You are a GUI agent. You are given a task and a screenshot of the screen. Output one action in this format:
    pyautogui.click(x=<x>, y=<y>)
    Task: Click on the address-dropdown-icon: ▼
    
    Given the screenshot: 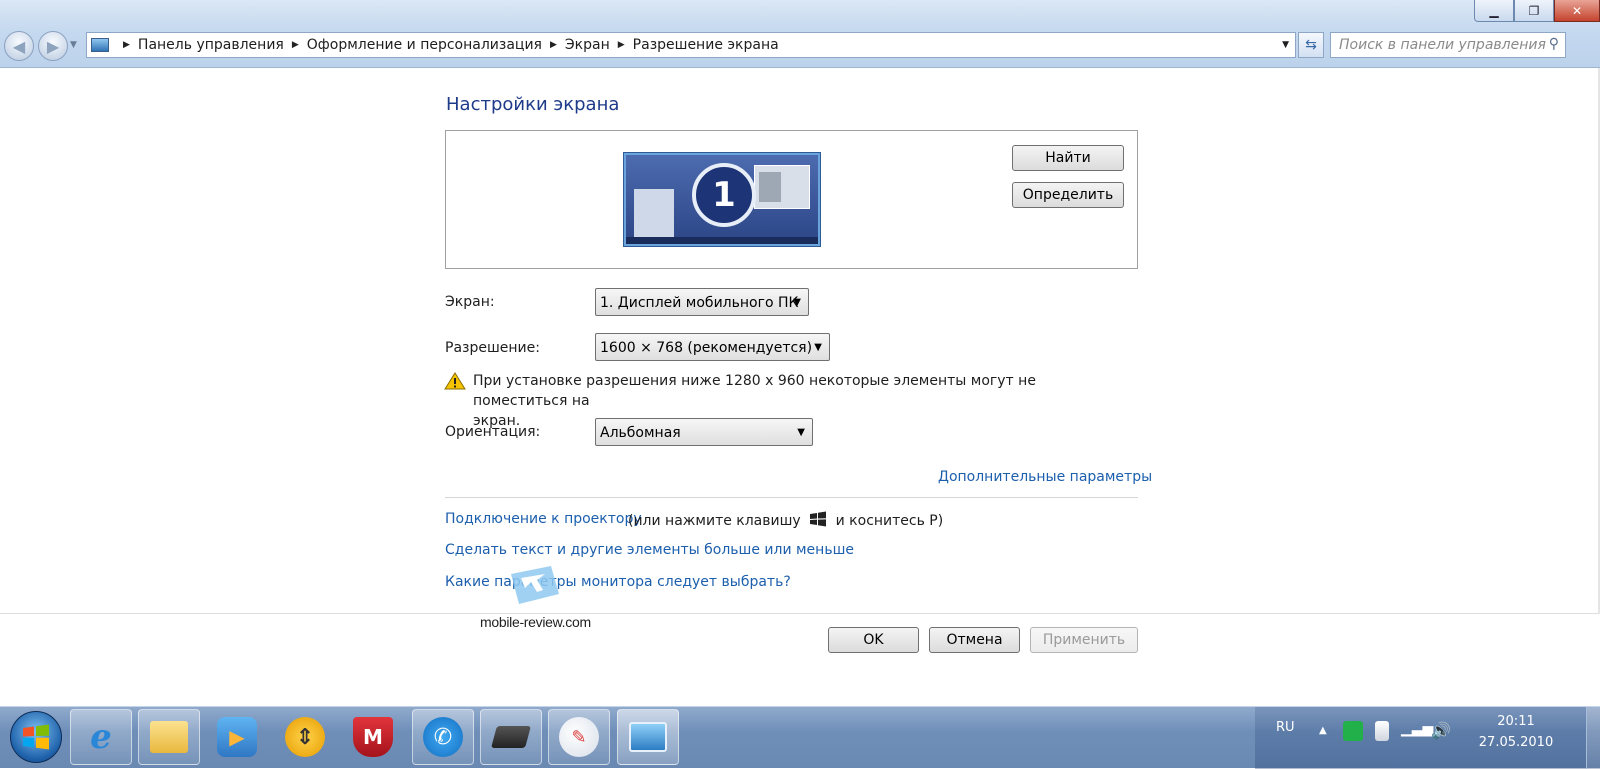 What is the action you would take?
    pyautogui.click(x=1285, y=45)
    